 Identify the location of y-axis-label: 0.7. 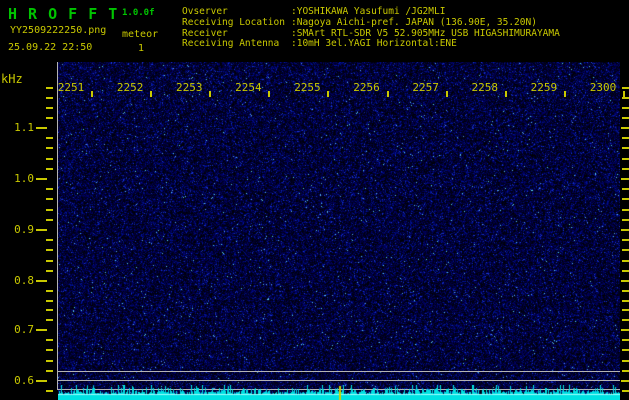
(24, 329).